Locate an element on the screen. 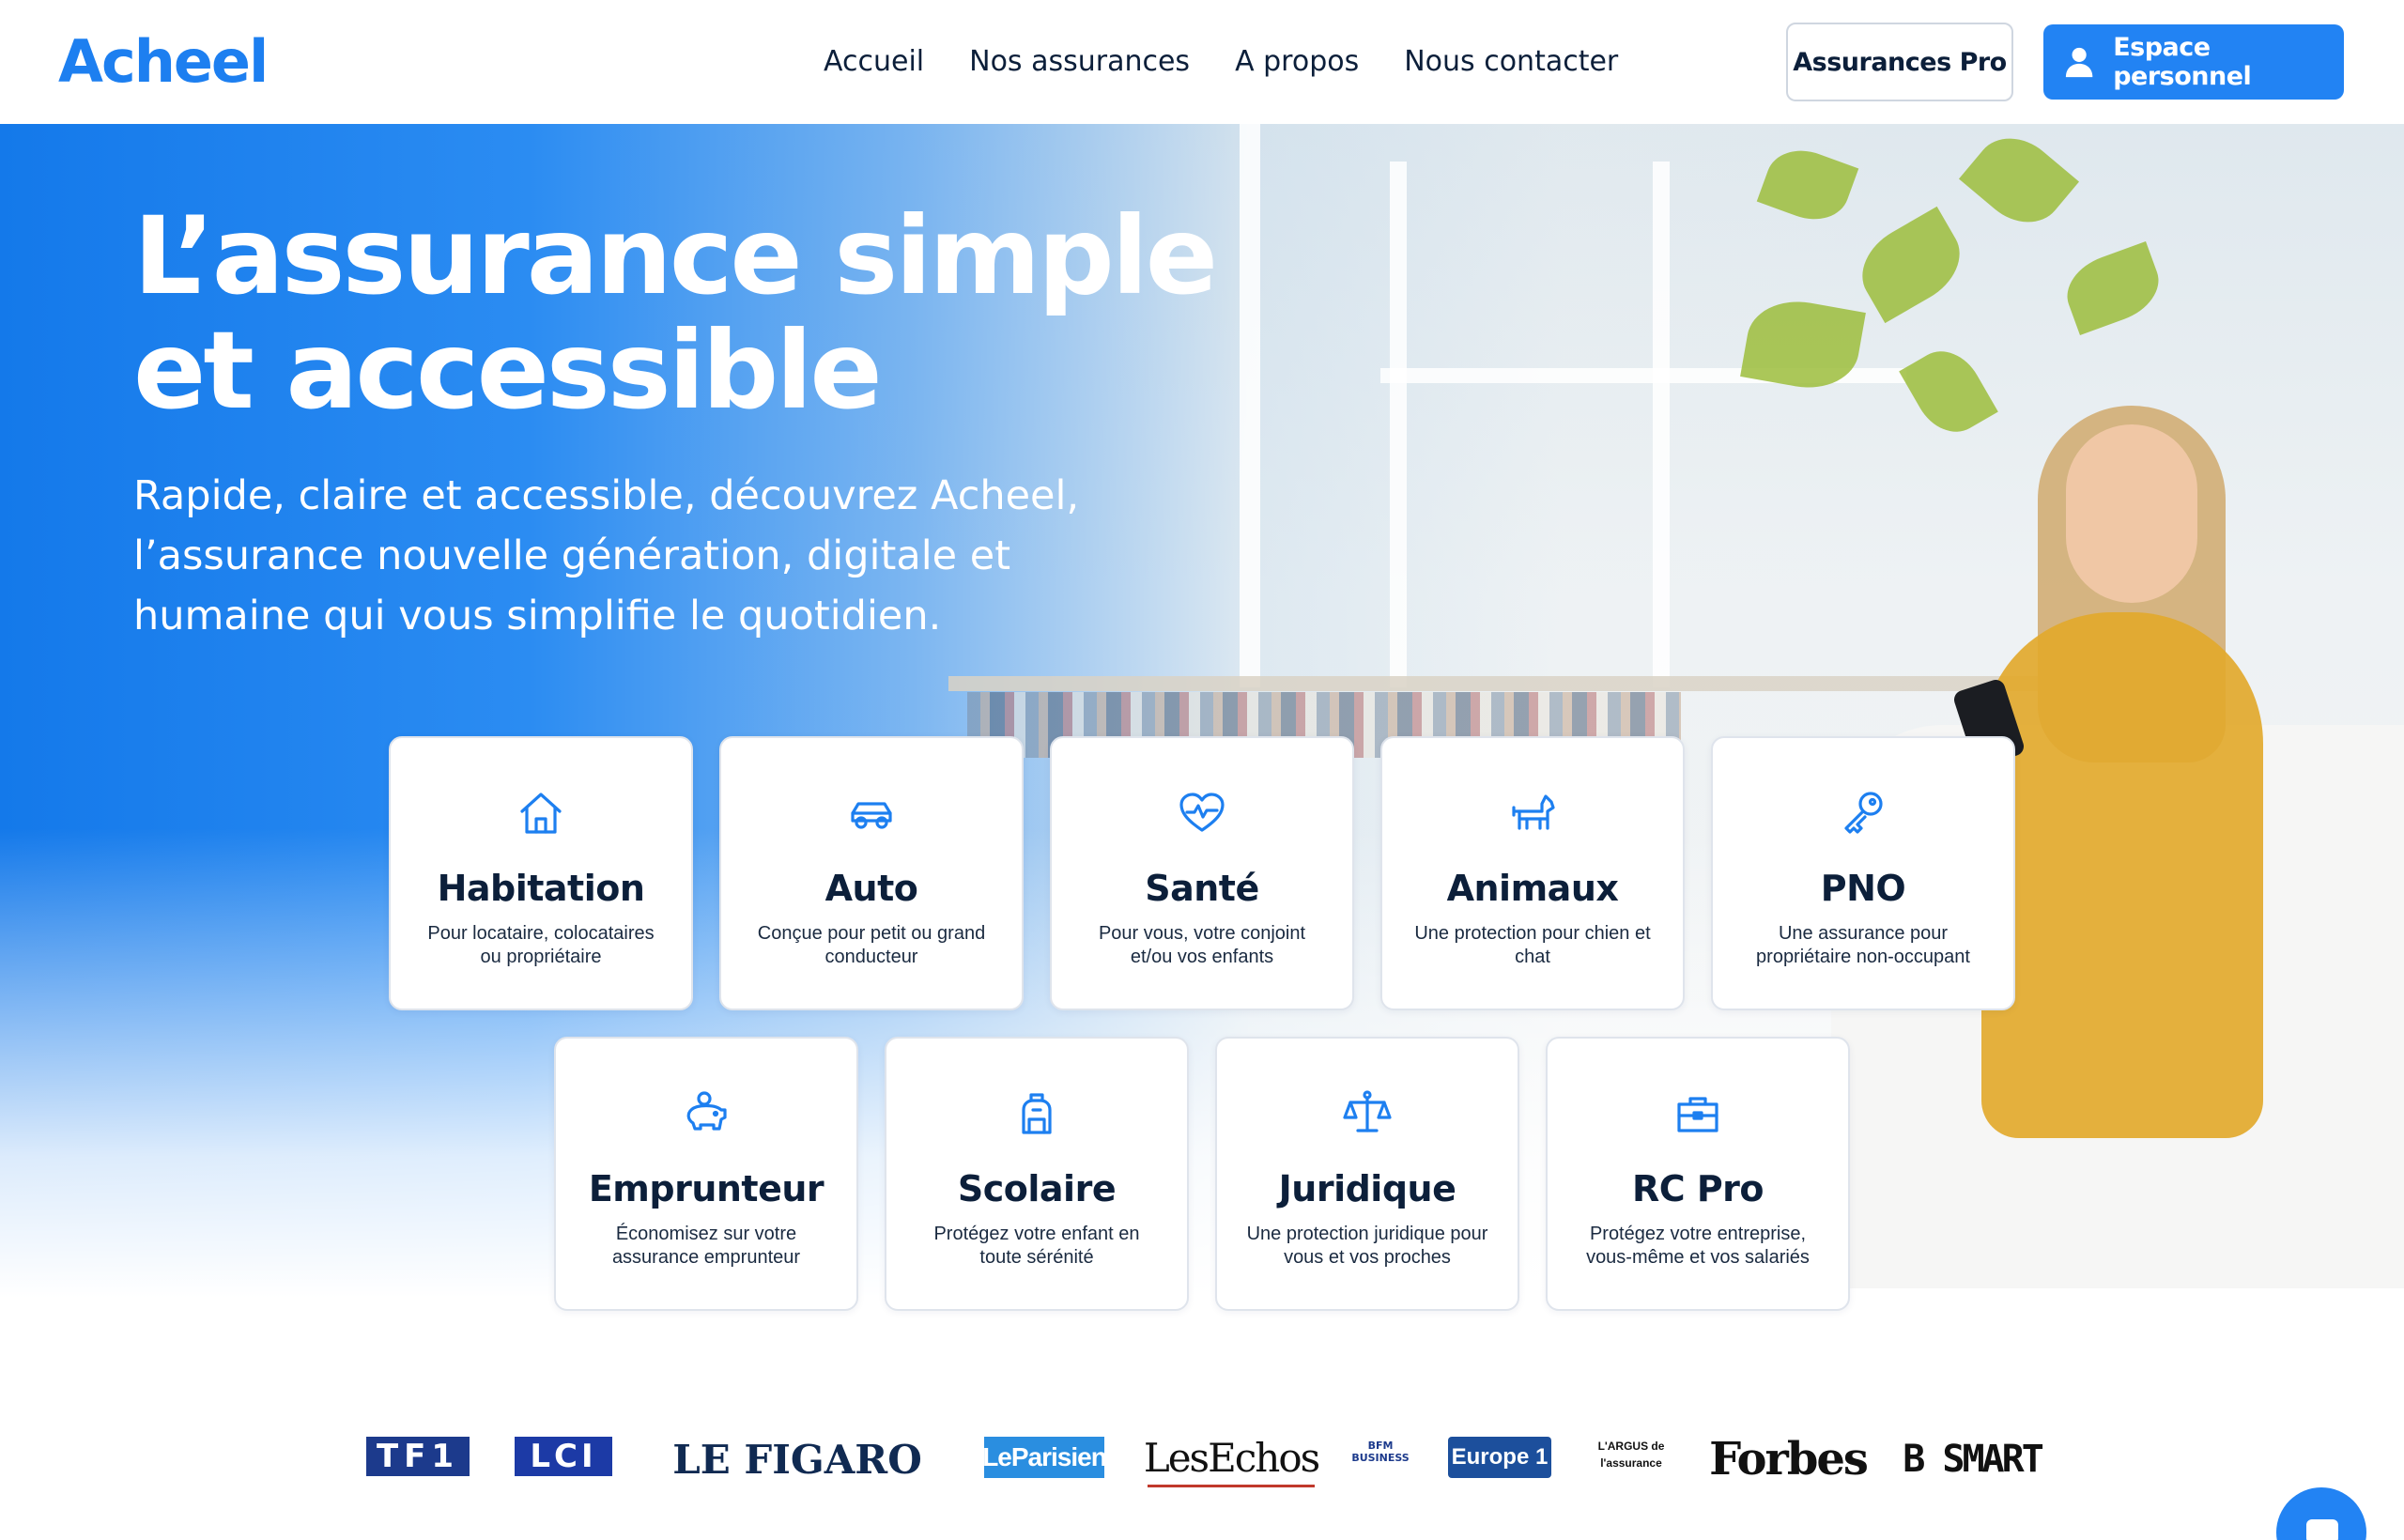 This screenshot has width=2404, height=1540. largus-logo: L'ARGUS de l'assurance is located at coordinates (1631, 1455).